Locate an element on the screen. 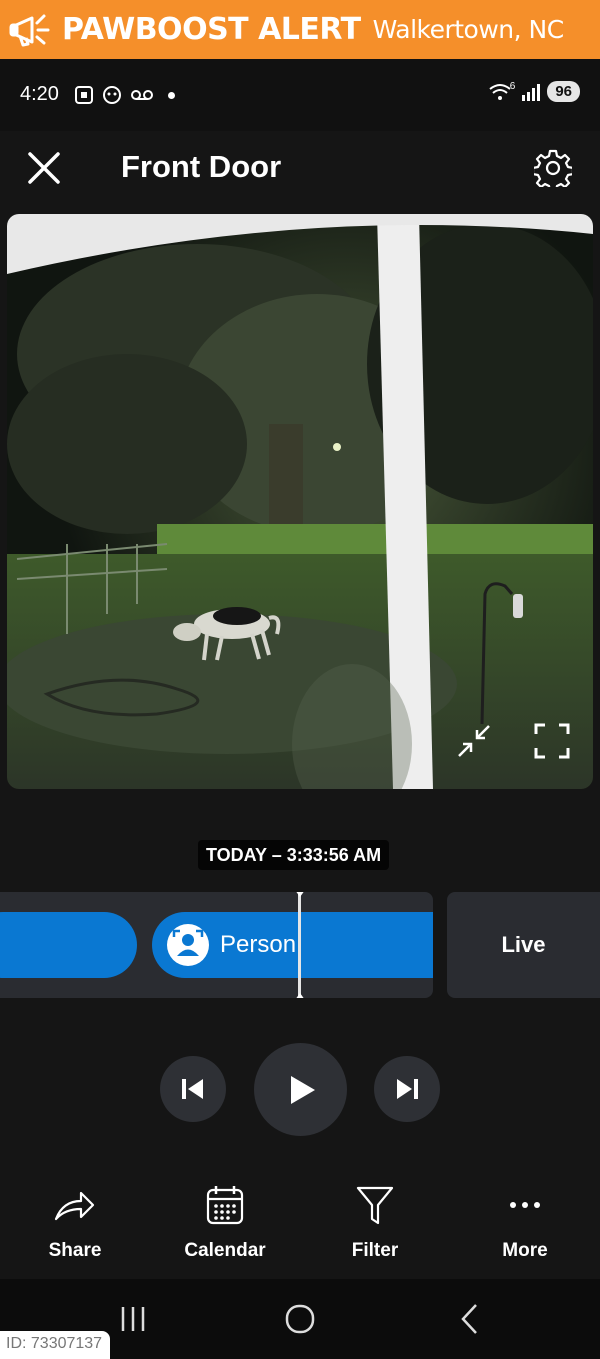 This screenshot has width=600, height=1359. pawboost-banner: PAWBOOST ALERT Walkertown, NC is located at coordinates (300, 29).